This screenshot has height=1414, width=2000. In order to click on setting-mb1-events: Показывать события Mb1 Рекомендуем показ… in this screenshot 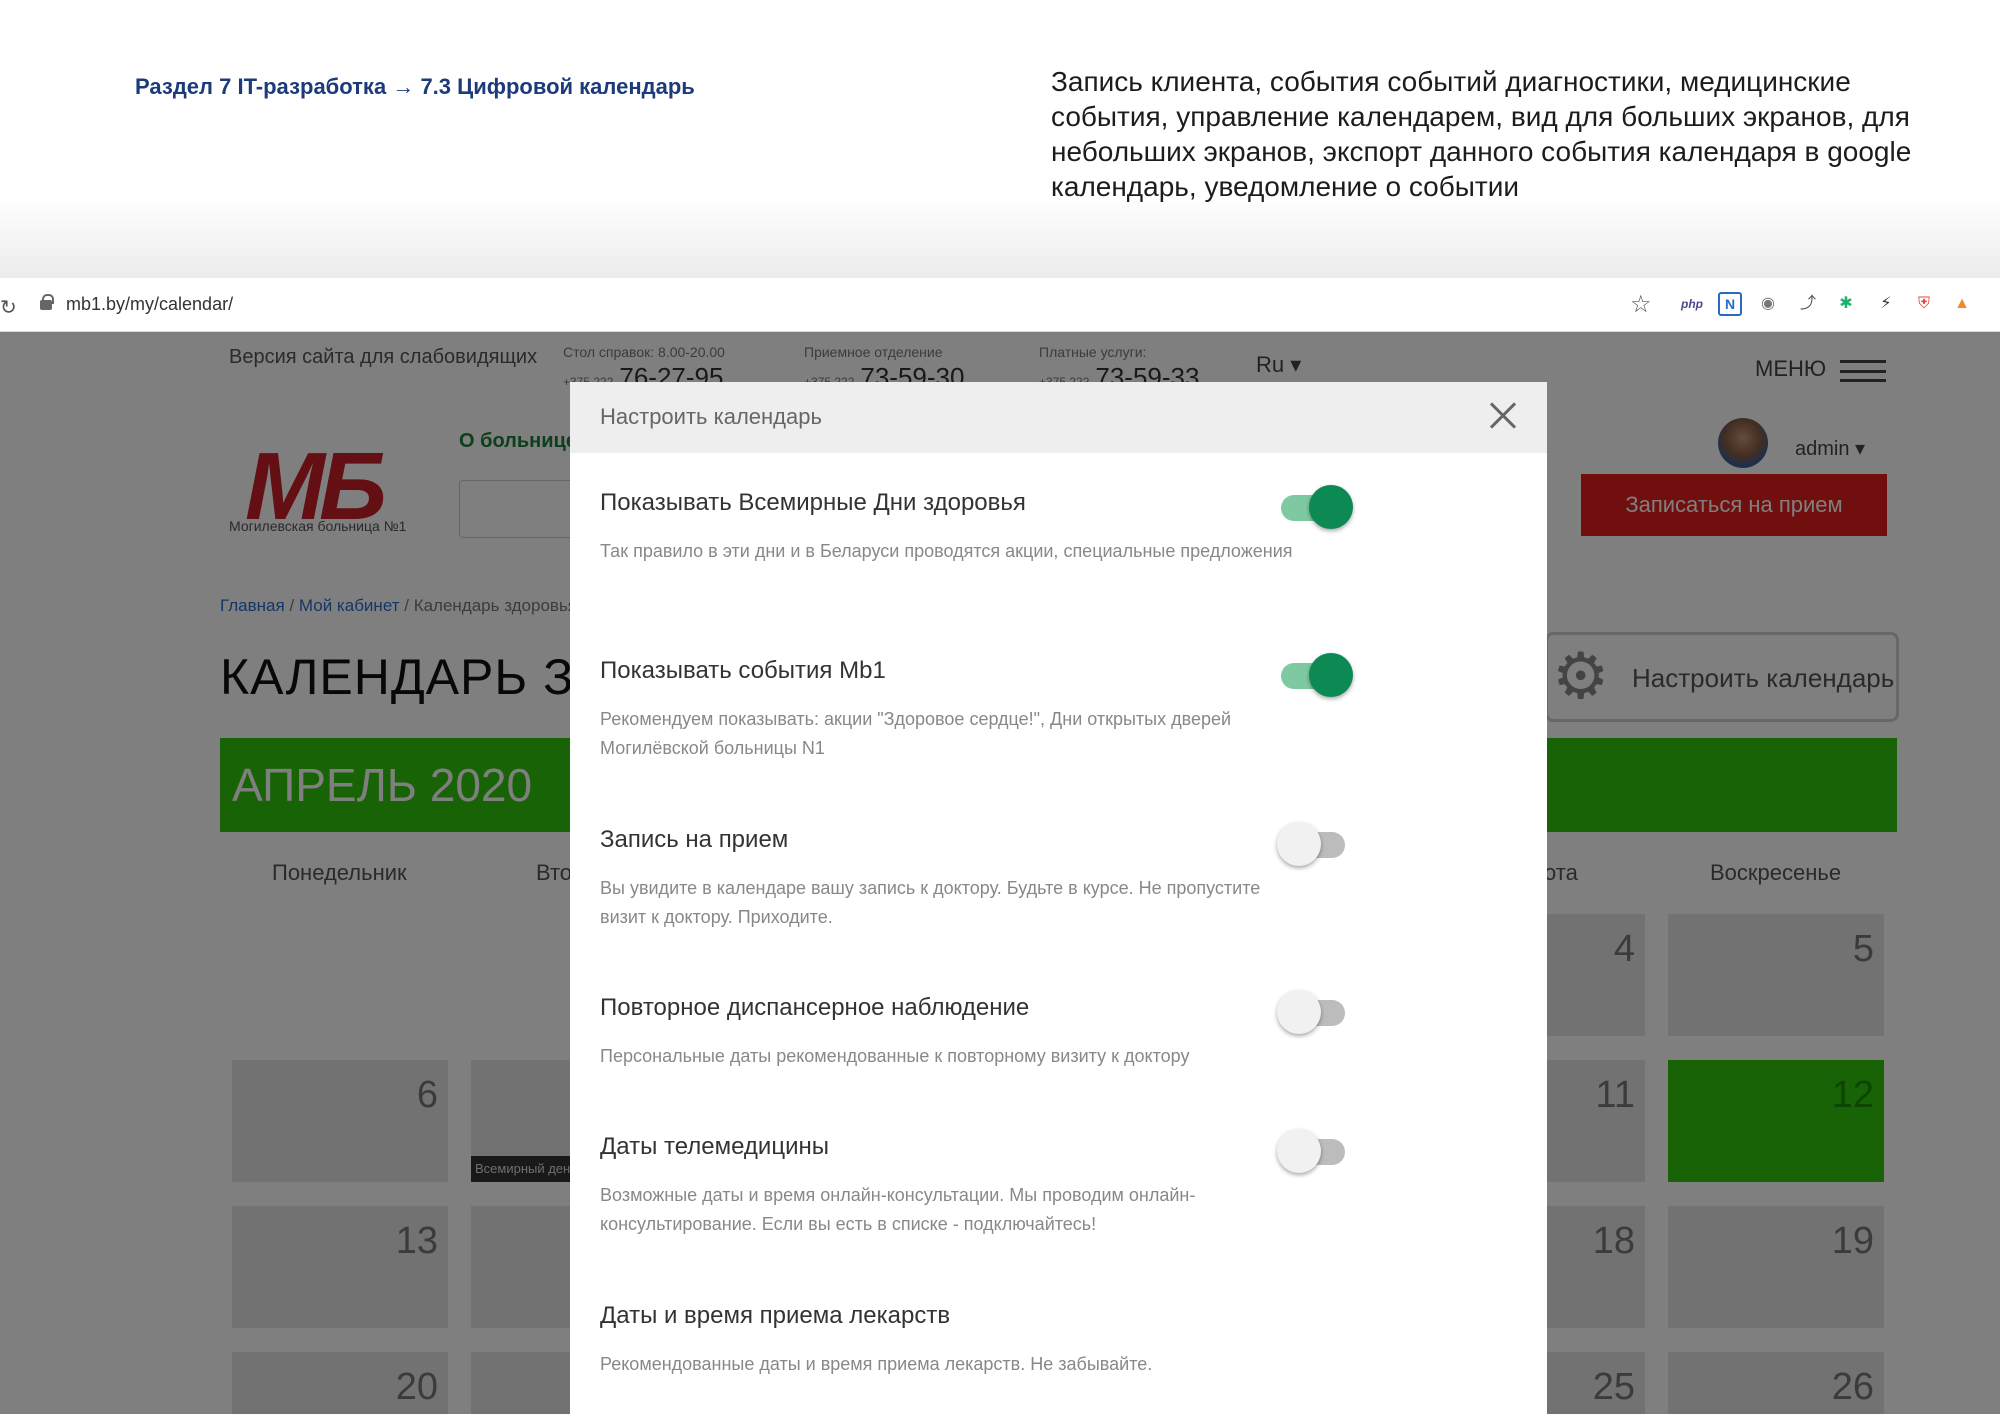, I will do `click(950, 710)`.